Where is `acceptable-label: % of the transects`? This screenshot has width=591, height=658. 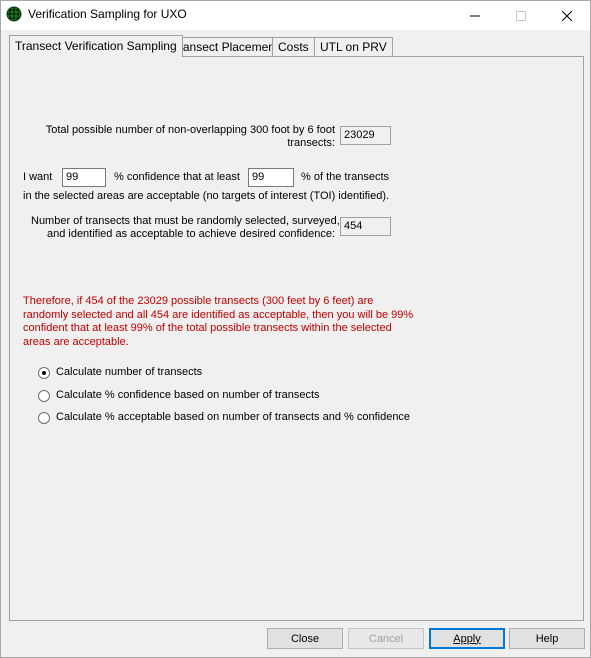 acceptable-label: % of the transects is located at coordinates (345, 177).